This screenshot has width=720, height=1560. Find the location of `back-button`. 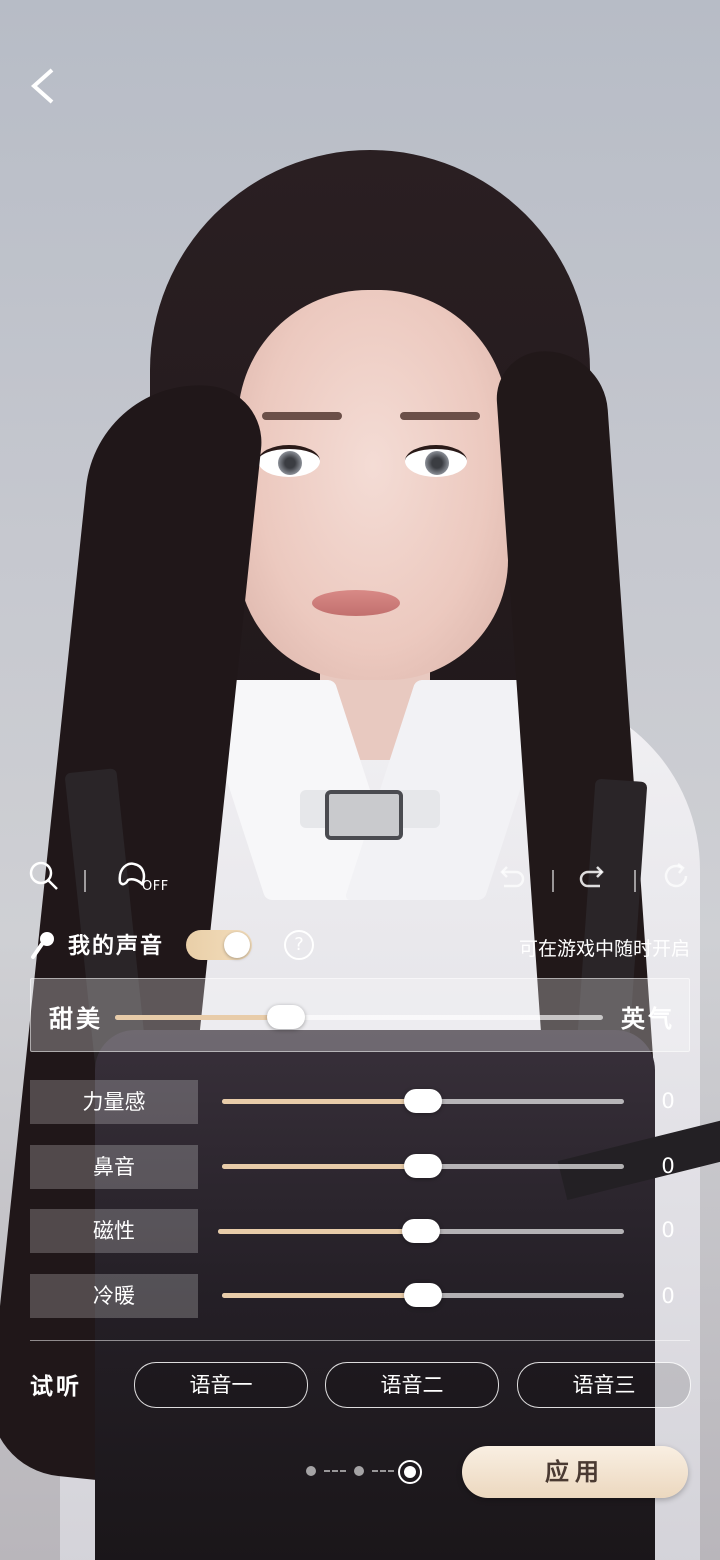

back-button is located at coordinates (44, 86).